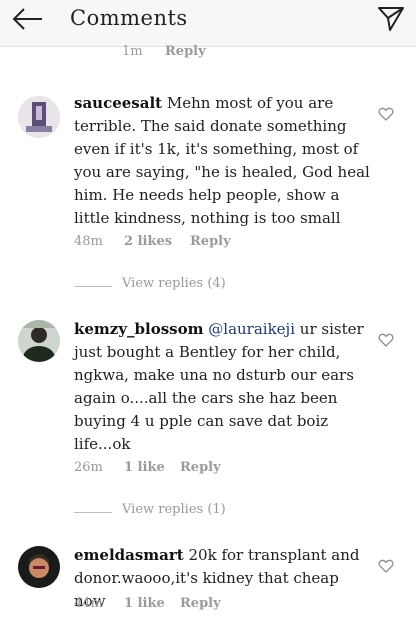 The width and height of the screenshot is (416, 640). I want to click on page-title: Comments, so click(129, 18).